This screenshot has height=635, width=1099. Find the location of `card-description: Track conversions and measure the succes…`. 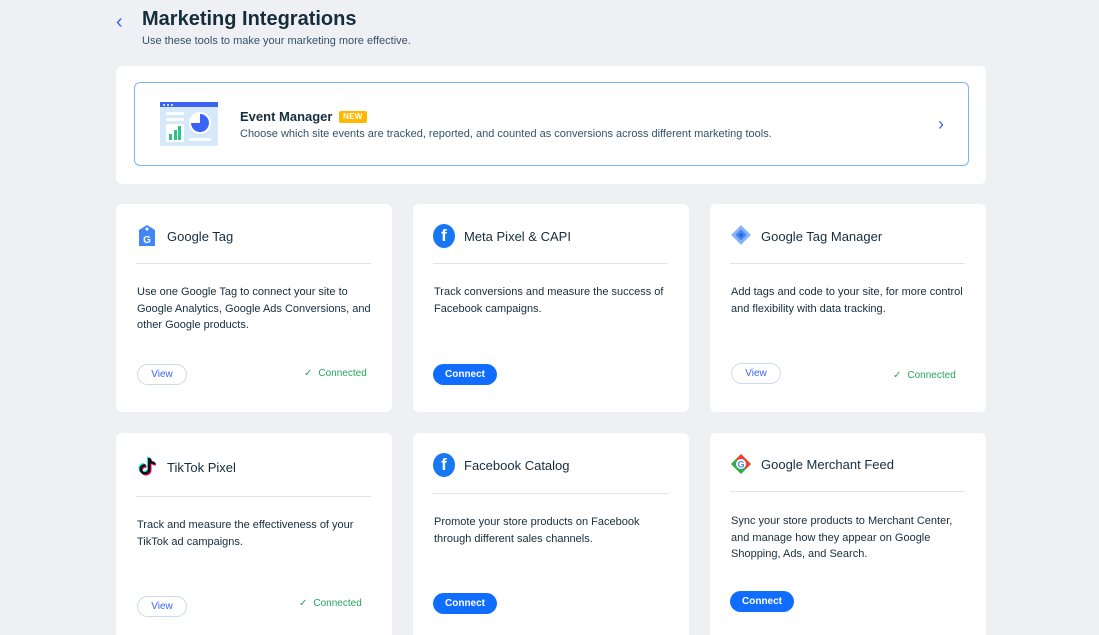

card-description: Track conversions and measure the succes… is located at coordinates (549, 300).